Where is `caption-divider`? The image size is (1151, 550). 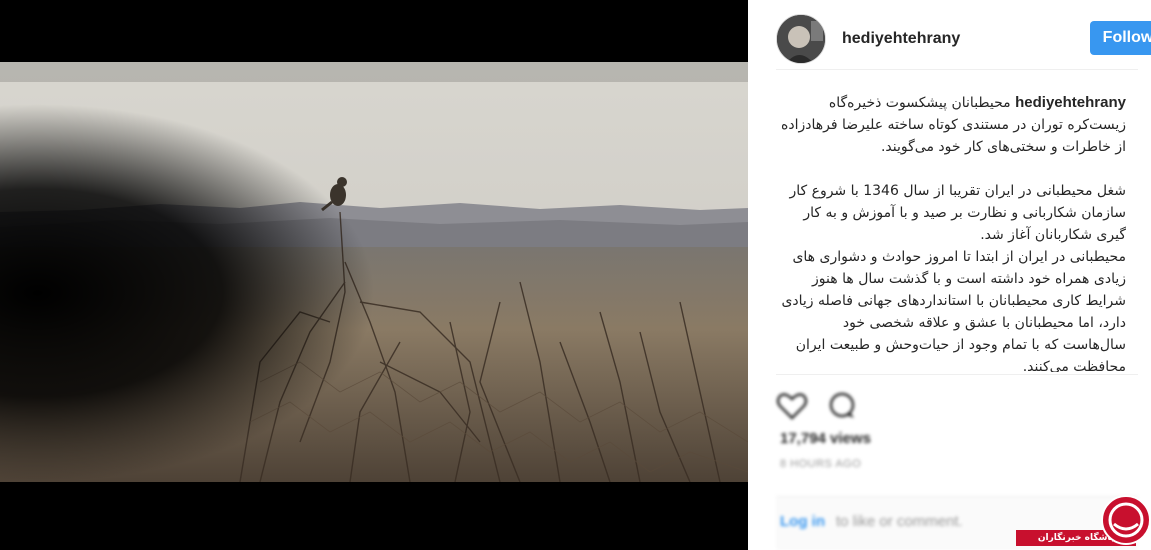
caption-divider is located at coordinates (957, 374).